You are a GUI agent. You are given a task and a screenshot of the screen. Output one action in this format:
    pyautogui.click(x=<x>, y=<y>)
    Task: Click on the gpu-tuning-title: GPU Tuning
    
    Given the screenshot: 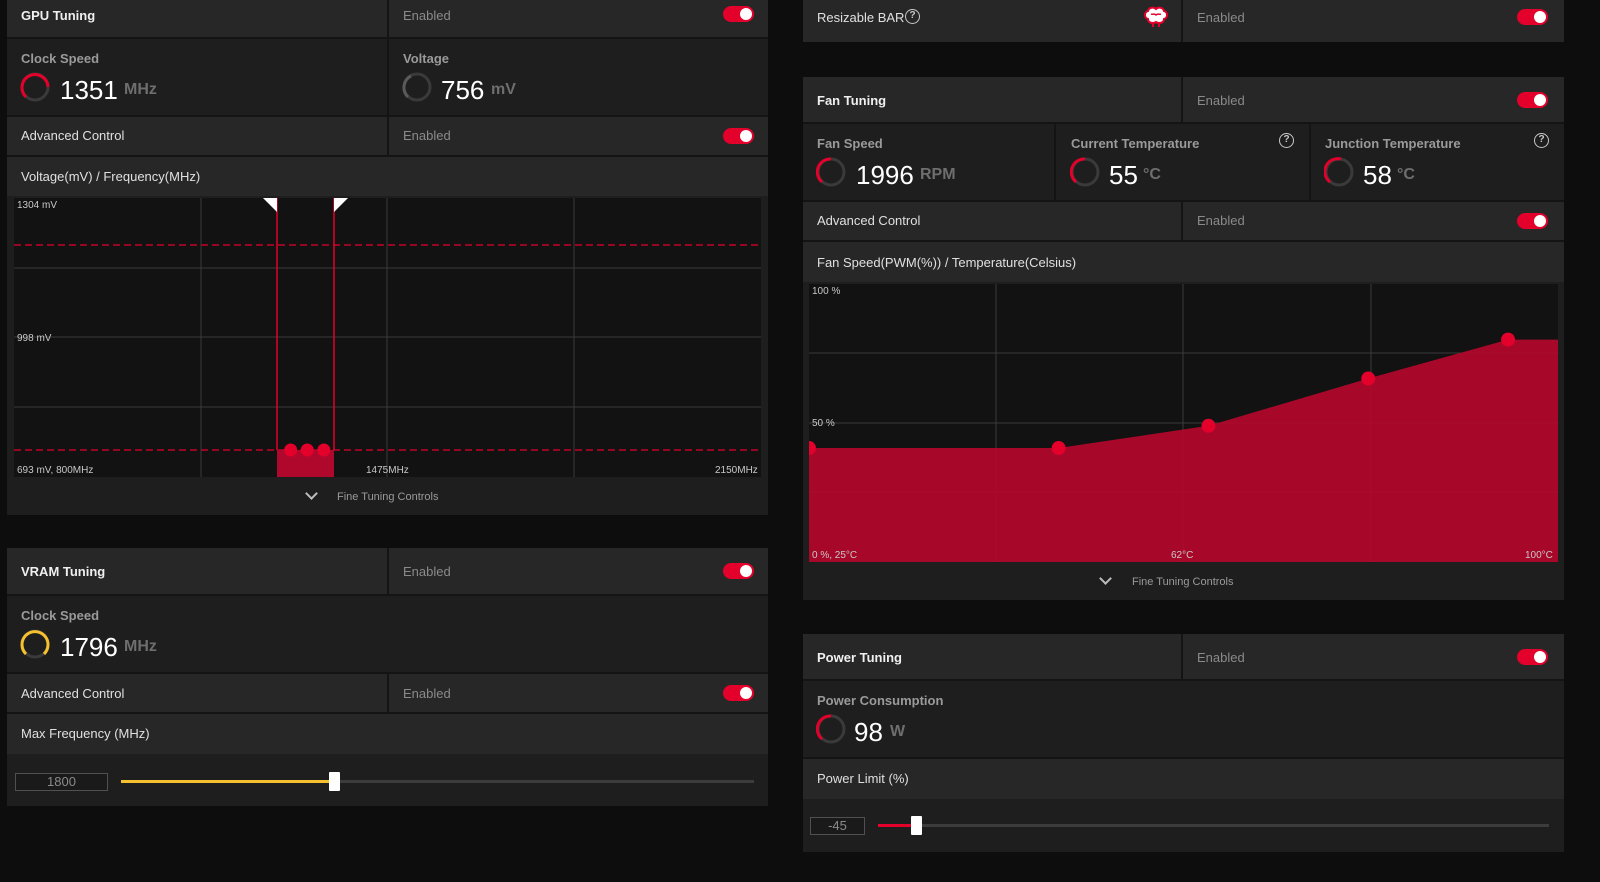 What is the action you would take?
    pyautogui.click(x=58, y=15)
    